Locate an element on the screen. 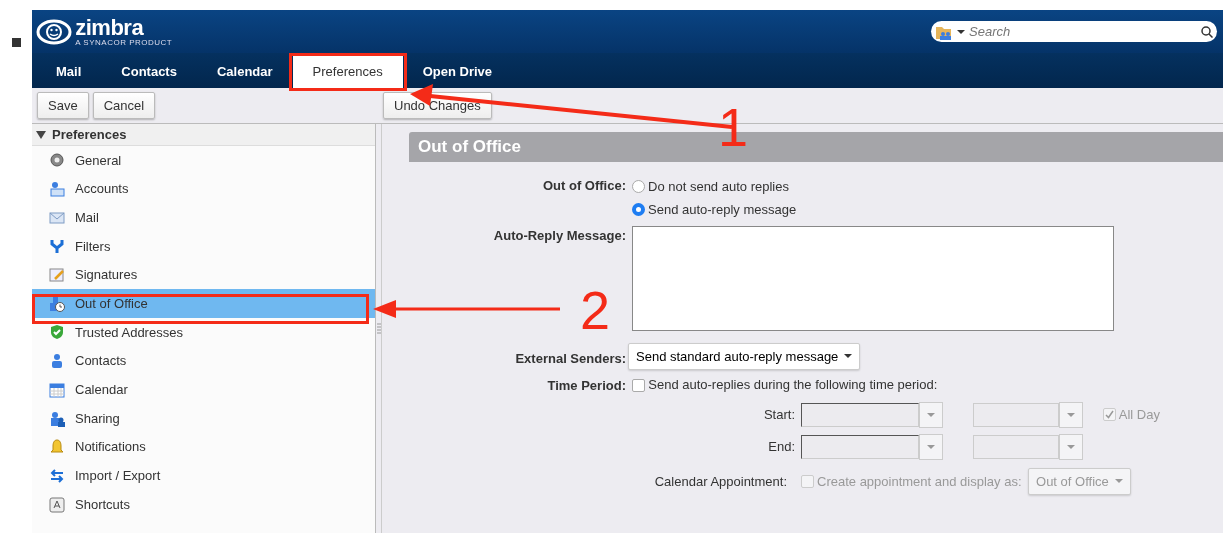 This screenshot has width=1223, height=533. logo-text: zimbra is located at coordinates (110, 27).